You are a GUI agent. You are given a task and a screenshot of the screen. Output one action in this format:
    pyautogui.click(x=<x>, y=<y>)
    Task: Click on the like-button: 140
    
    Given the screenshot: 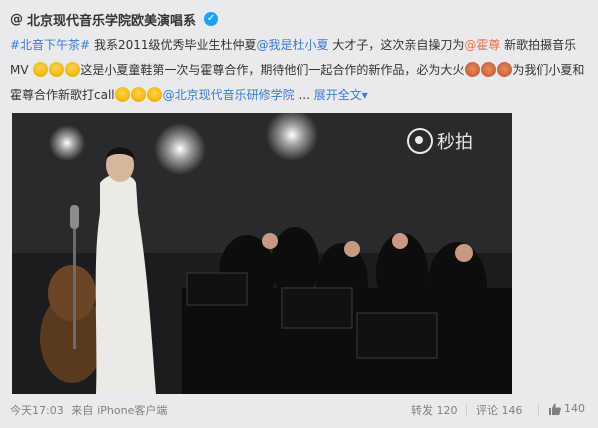 What is the action you would take?
    pyautogui.click(x=566, y=408)
    